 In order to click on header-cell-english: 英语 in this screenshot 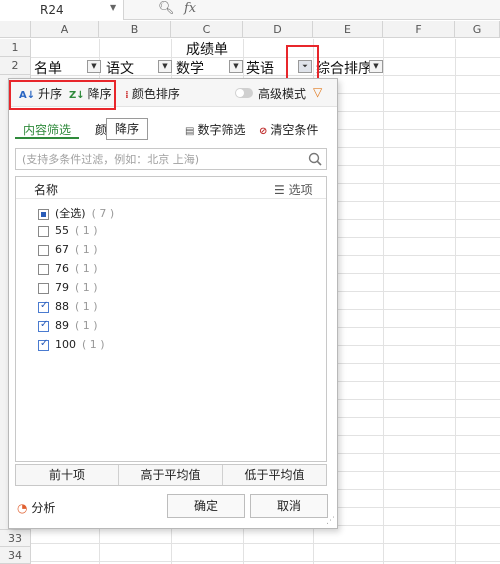, I will do `click(260, 68)`.